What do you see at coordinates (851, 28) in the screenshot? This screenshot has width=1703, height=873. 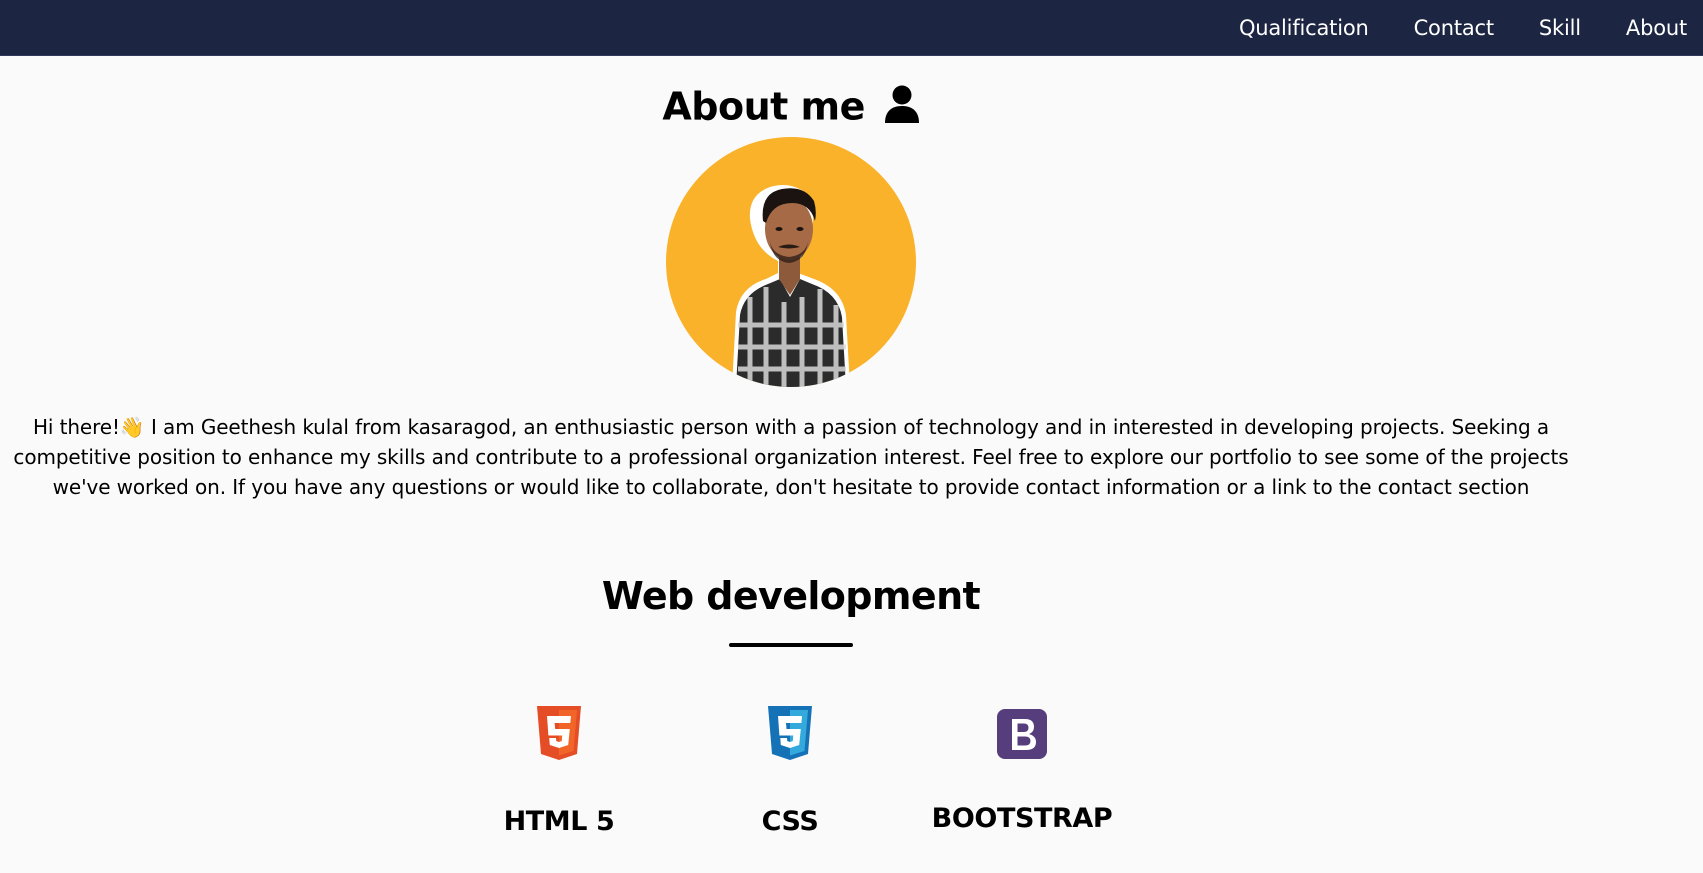 I see `navbar: Qualification Contact Skill About` at bounding box center [851, 28].